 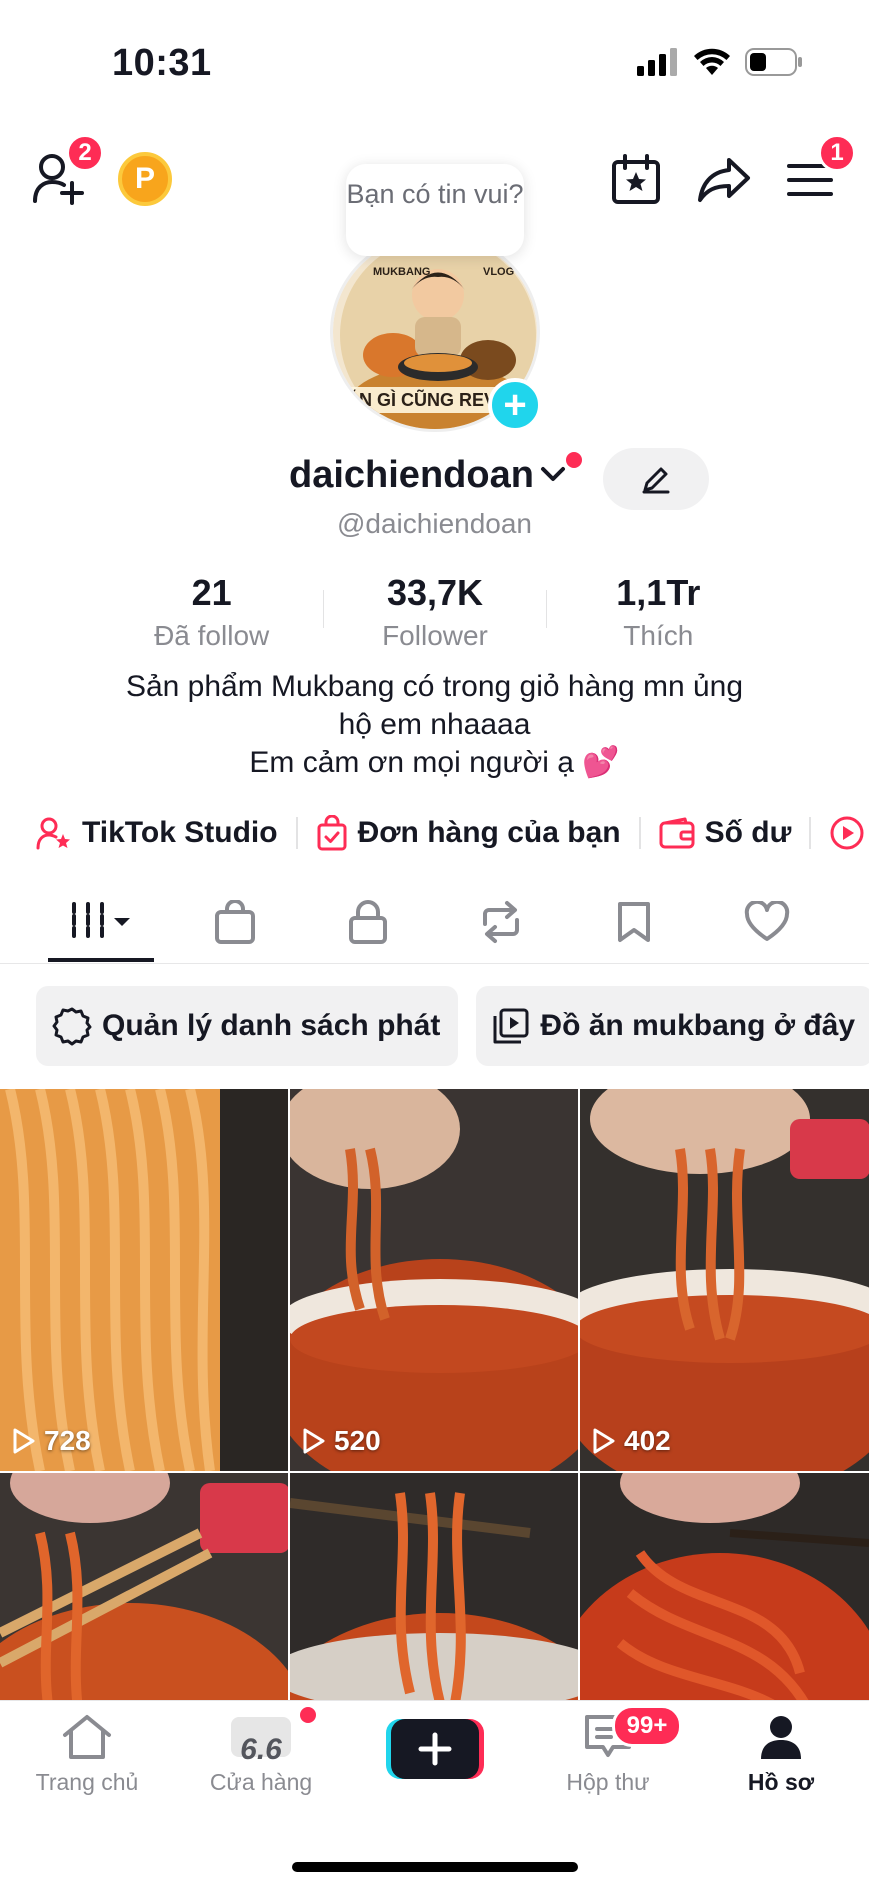 I want to click on add-story-button: +, so click(x=515, y=405).